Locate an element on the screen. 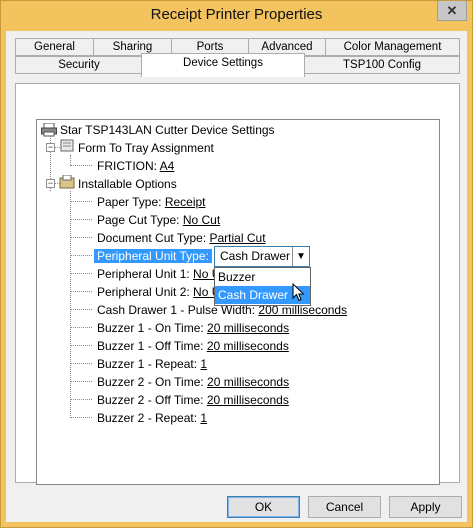 The height and width of the screenshot is (528, 473). item-label: Paper Type: is located at coordinates (131, 202).